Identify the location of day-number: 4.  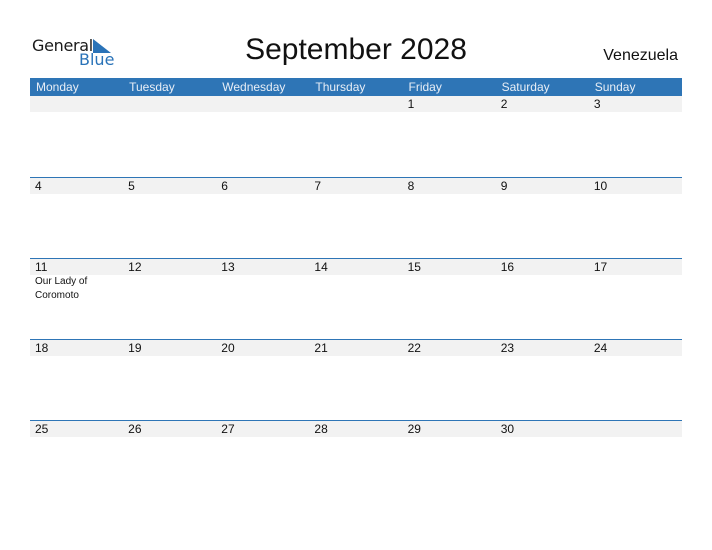
(38, 186).